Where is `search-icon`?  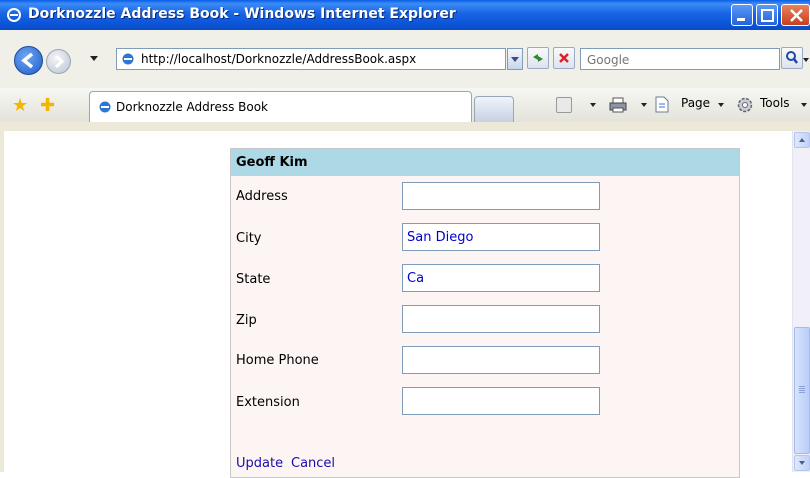
search-icon is located at coordinates (792, 57).